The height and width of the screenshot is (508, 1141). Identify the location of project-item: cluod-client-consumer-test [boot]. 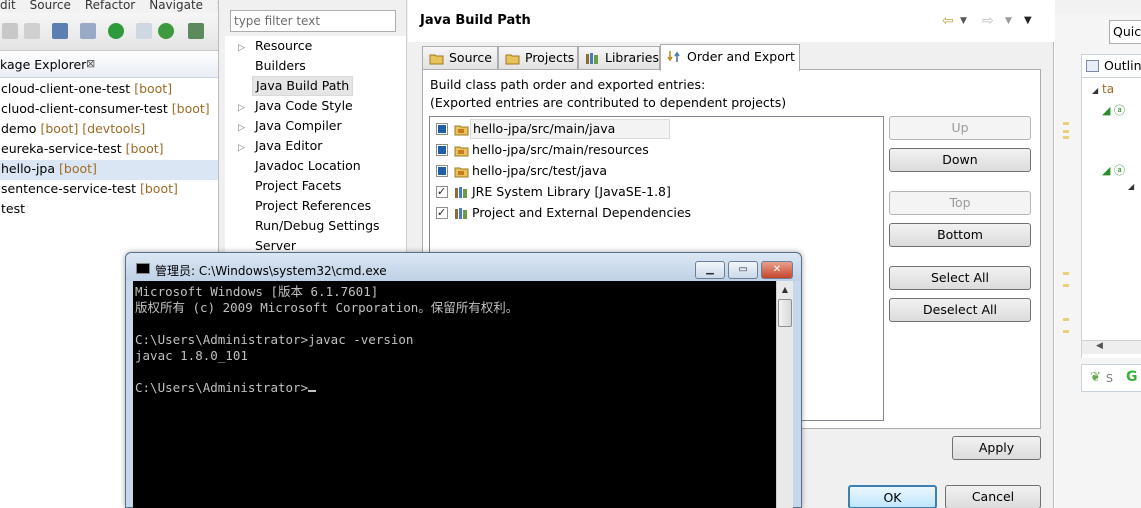
(109, 110).